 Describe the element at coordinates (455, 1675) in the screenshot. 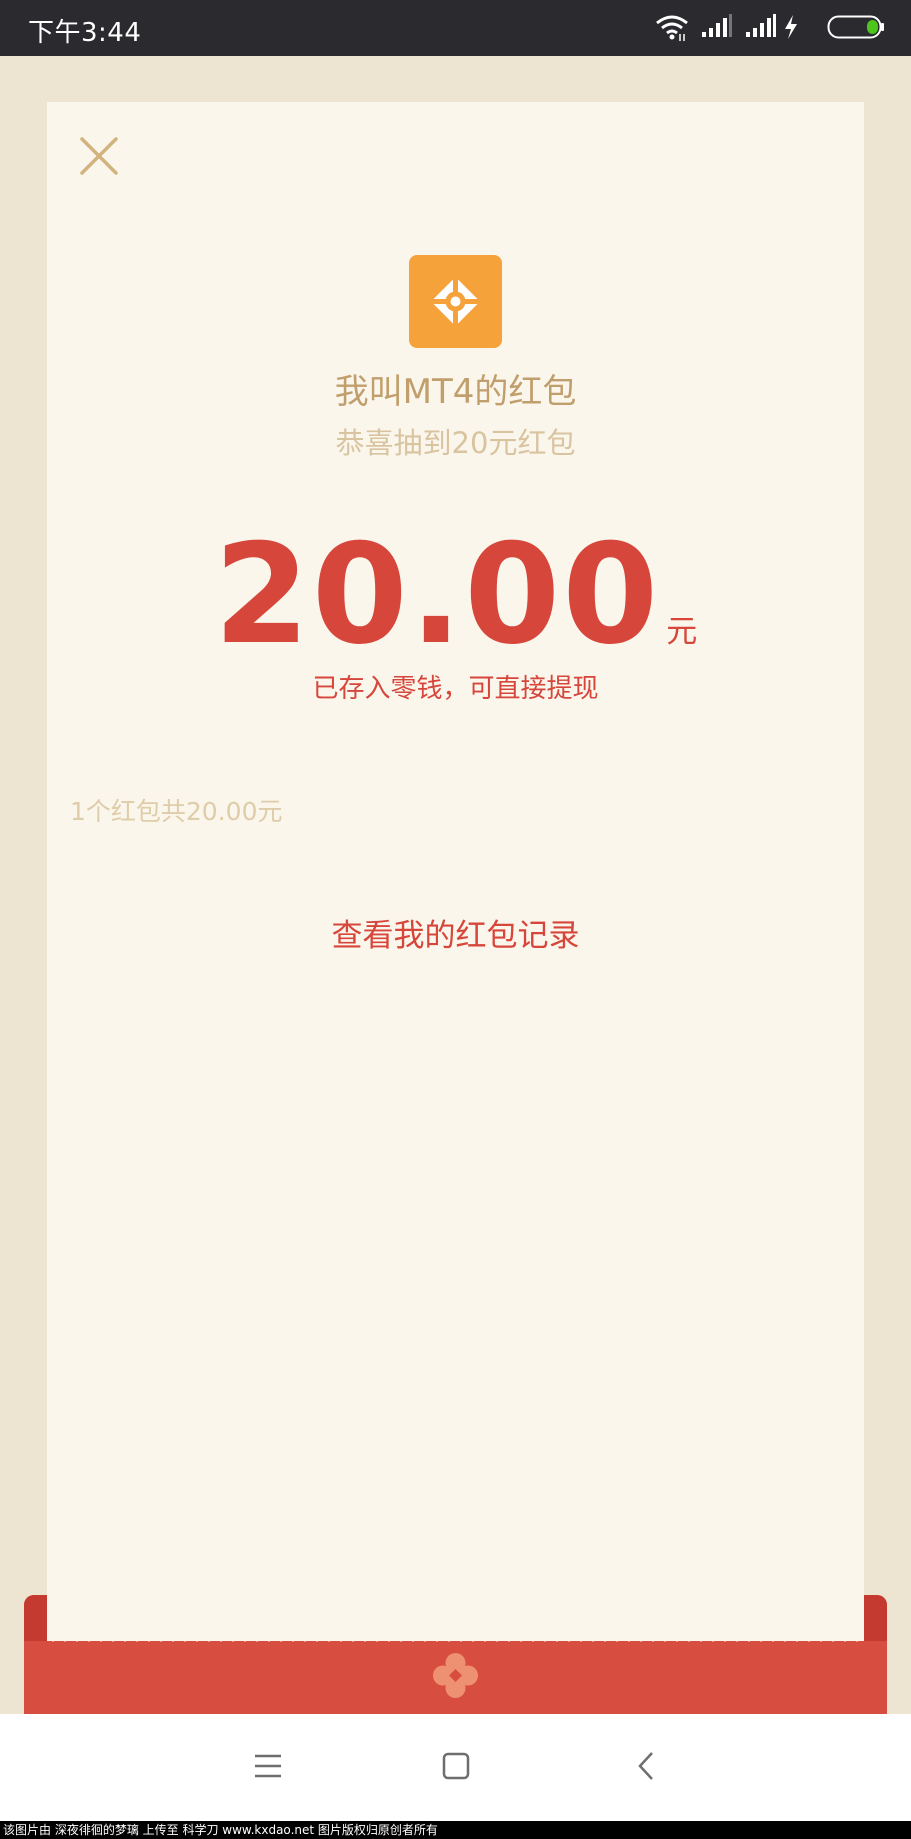

I see `envelope-emblem-icon` at that location.